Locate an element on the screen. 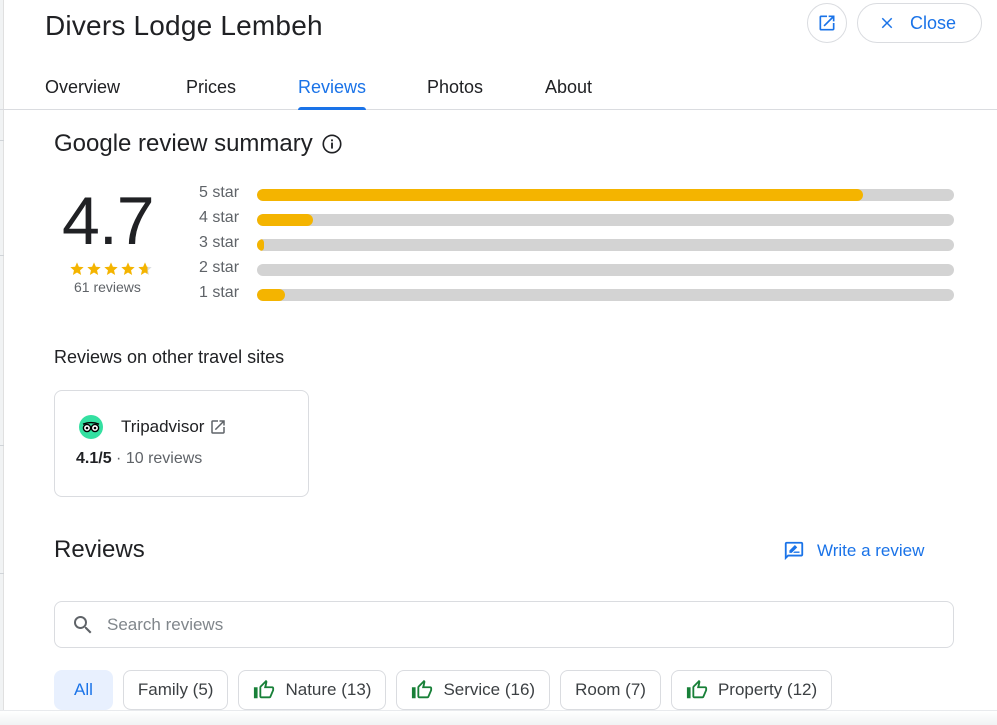  review-summary-title: Google review summary is located at coordinates (183, 143).